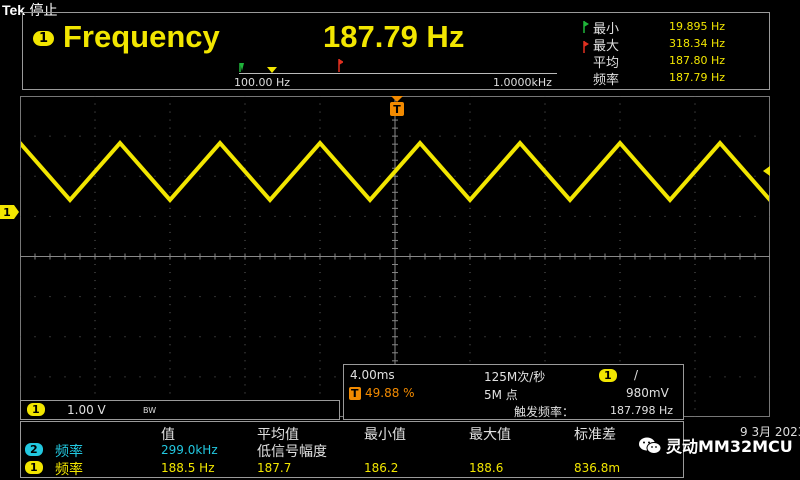 The height and width of the screenshot is (480, 800). Describe the element at coordinates (486, 468) in the screenshot. I see `row-max: 188.6` at that location.